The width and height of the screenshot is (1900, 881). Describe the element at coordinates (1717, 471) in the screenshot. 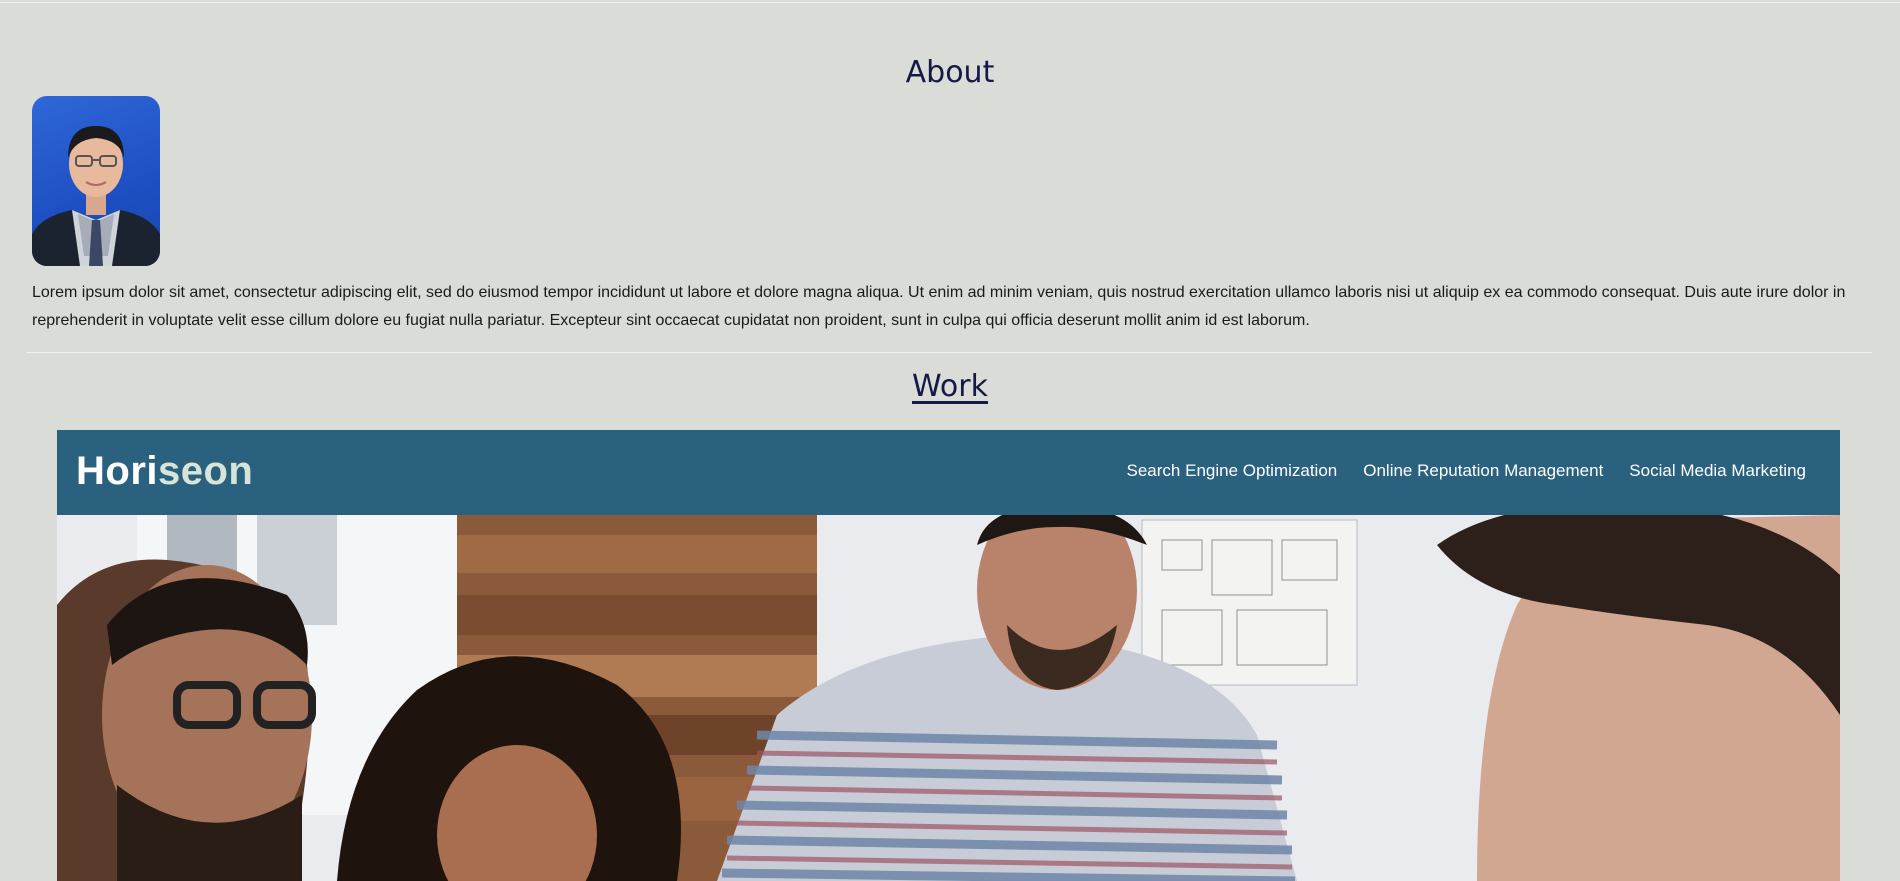

I see `nav-item-social: Social Media Marketing` at that location.